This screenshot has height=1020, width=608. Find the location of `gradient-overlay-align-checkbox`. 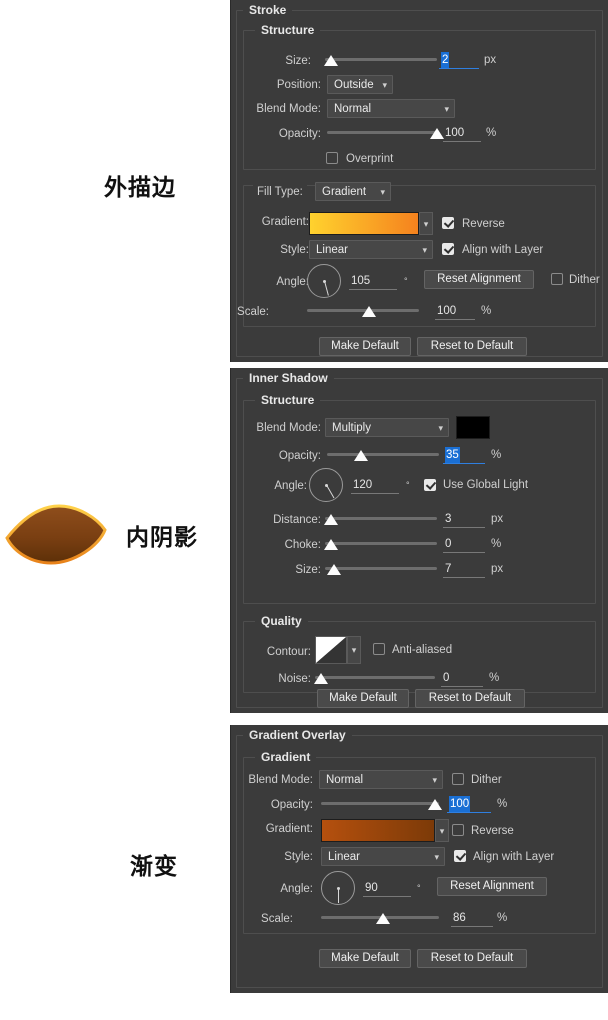

gradient-overlay-align-checkbox is located at coordinates (460, 856).